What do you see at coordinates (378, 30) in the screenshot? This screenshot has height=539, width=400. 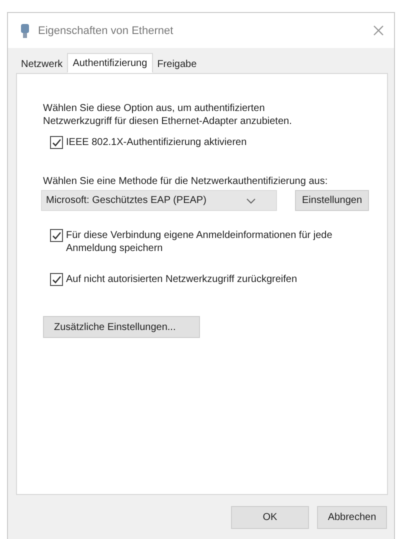 I see `close-icon` at bounding box center [378, 30].